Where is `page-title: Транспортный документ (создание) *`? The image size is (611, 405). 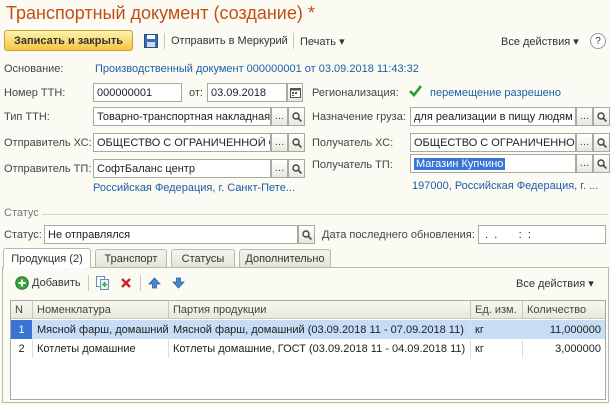 page-title: Транспортный документ (создание) * is located at coordinates (160, 13).